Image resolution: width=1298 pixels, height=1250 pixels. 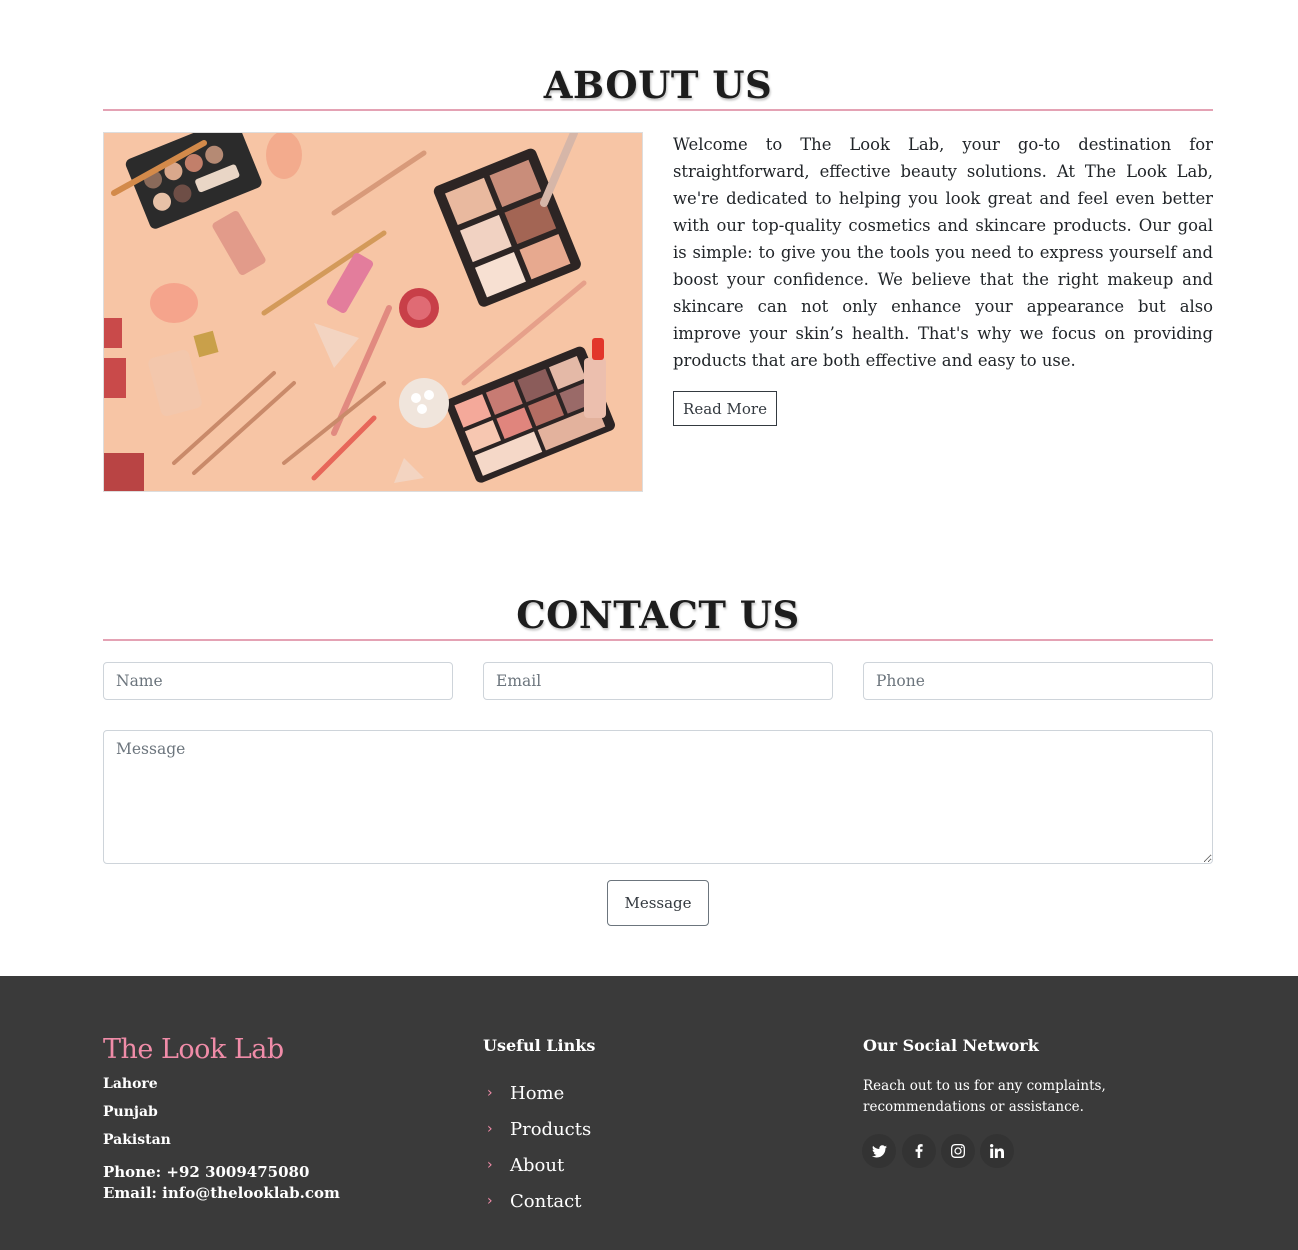 What do you see at coordinates (658, 86) in the screenshot?
I see `about-title: ABOUT US` at bounding box center [658, 86].